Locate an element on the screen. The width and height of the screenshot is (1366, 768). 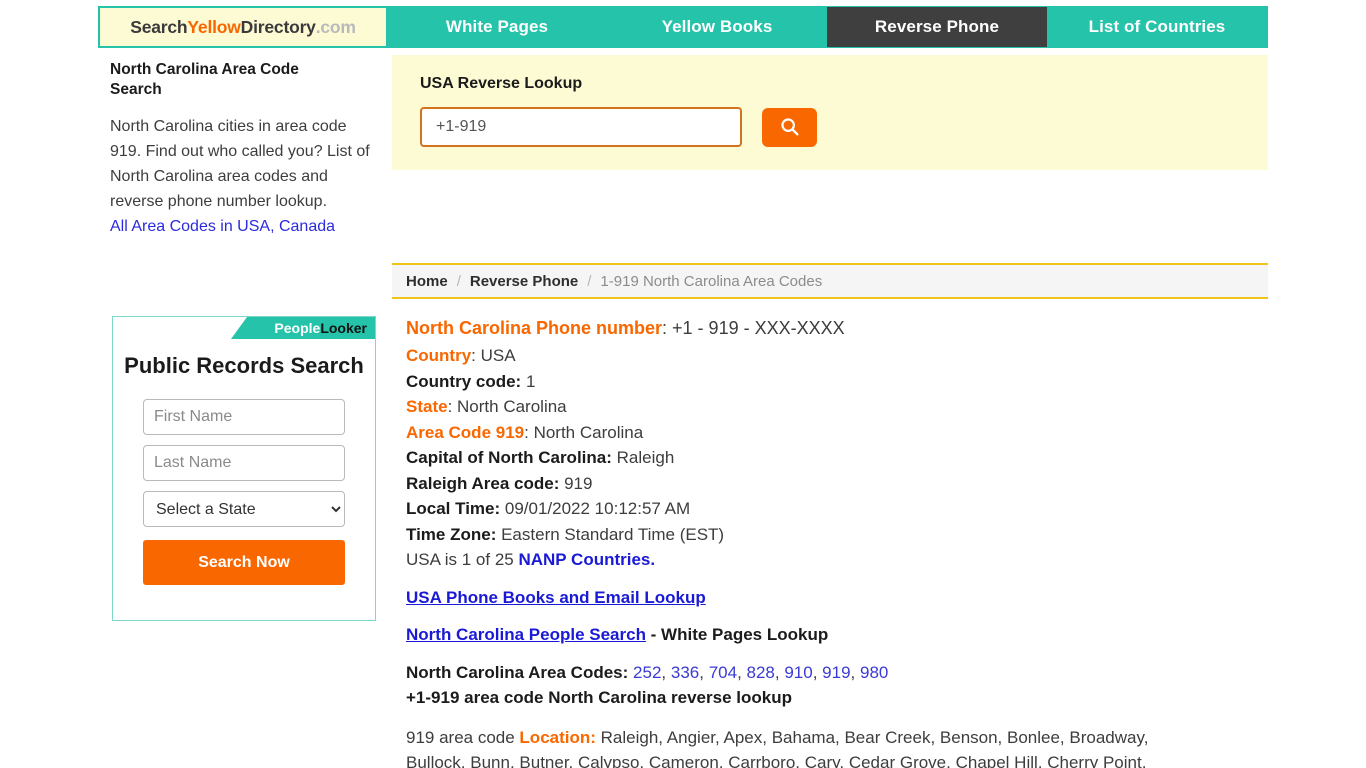
ad-gap is located at coordinates (830, 216).